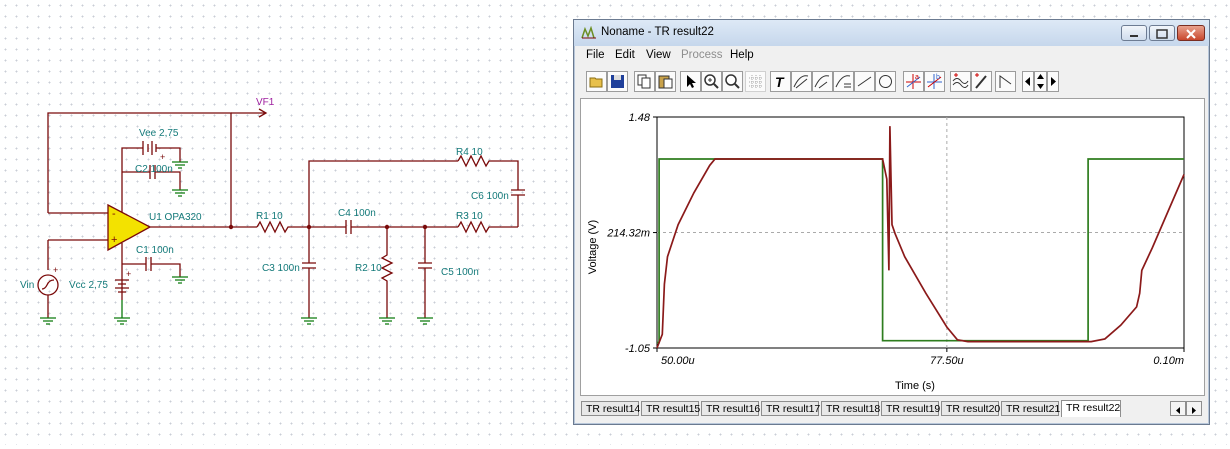 This screenshot has height=449, width=1230. Describe the element at coordinates (281, 268) in the screenshot. I see `label-c3: C3 100n` at that location.